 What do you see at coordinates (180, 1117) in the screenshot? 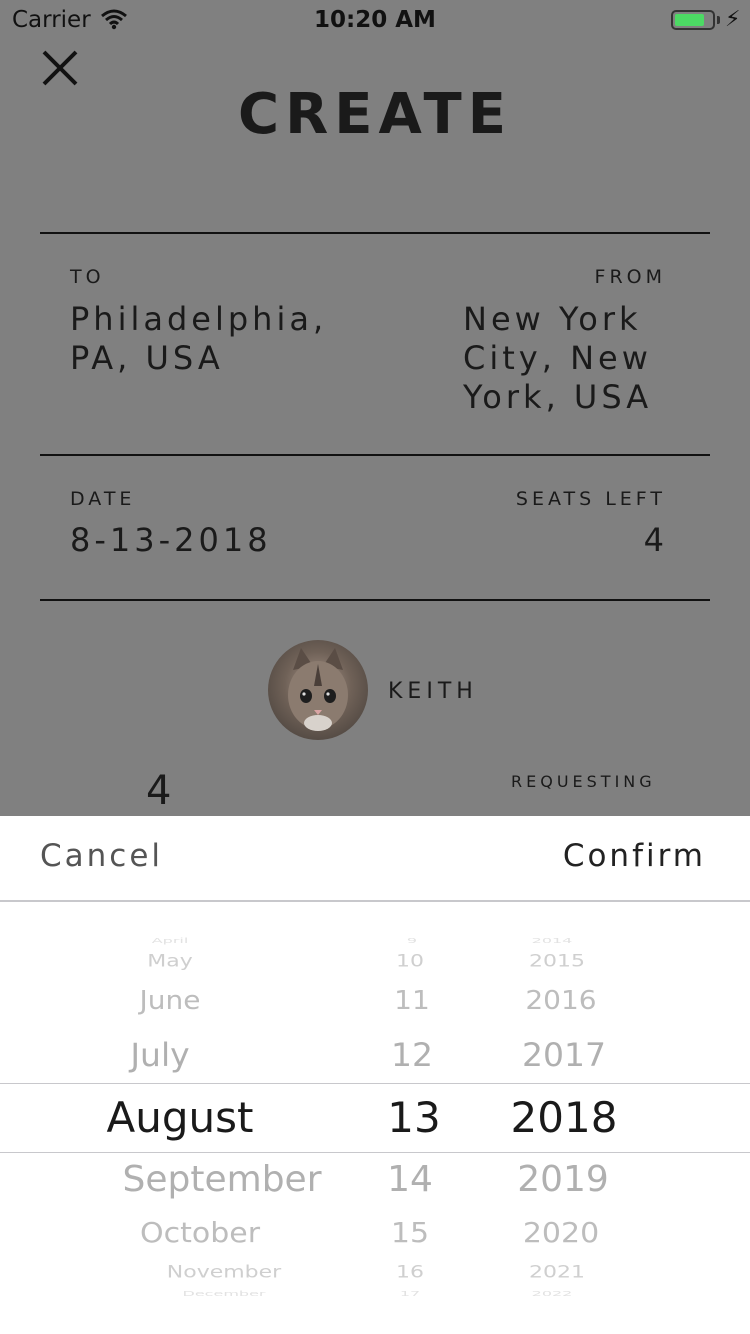
I see `picker-month-option: August` at bounding box center [180, 1117].